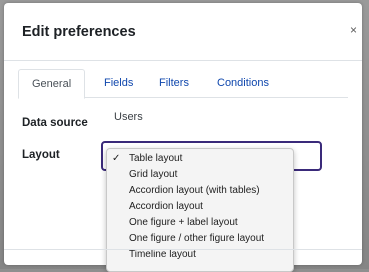 The height and width of the screenshot is (272, 369). I want to click on tab-filters: Filters, so click(174, 83).